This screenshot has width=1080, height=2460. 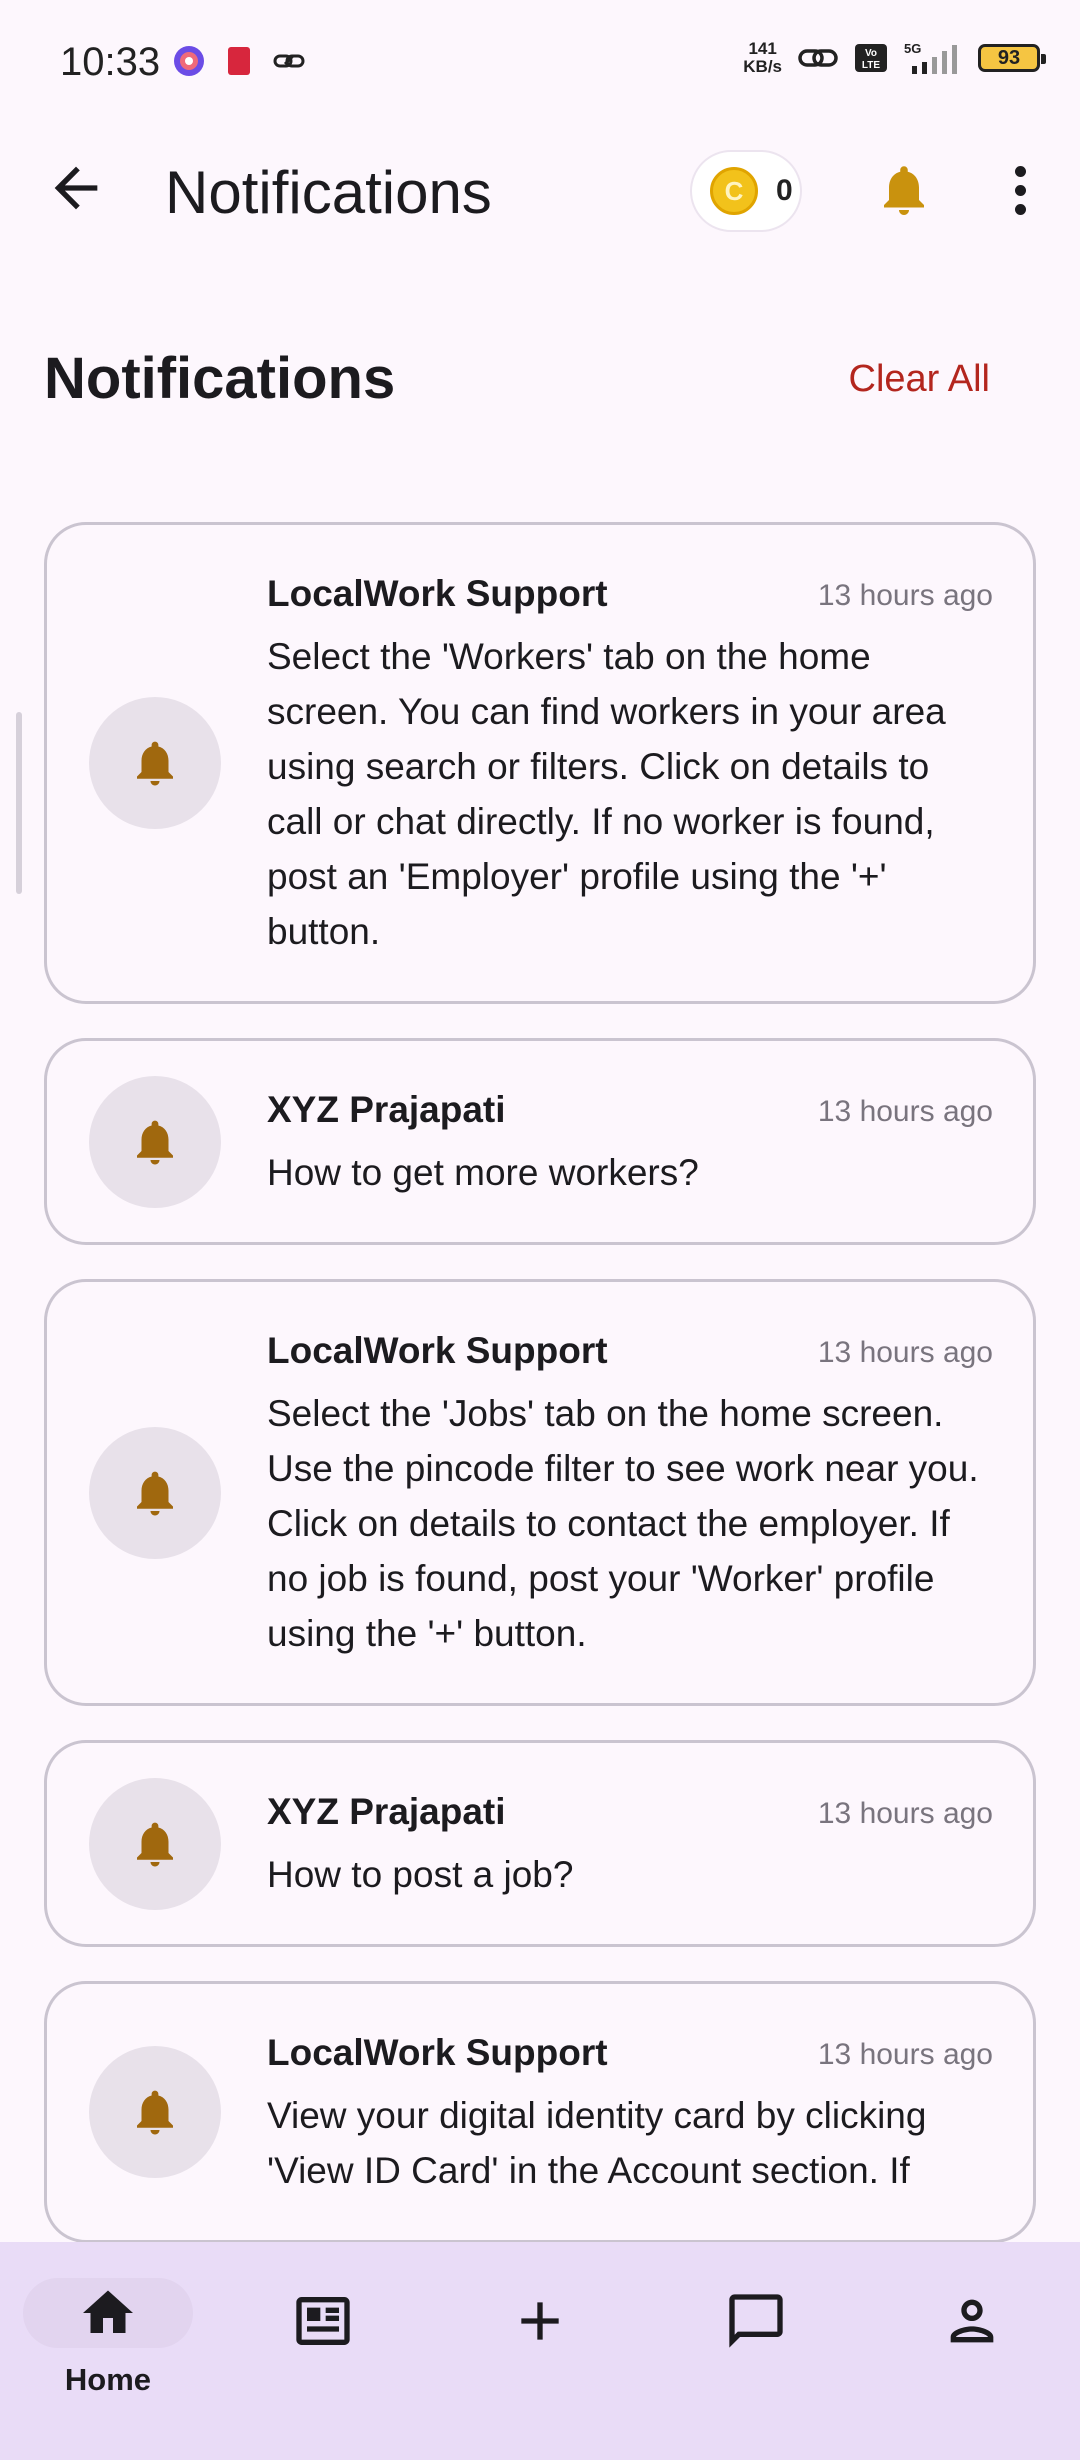 What do you see at coordinates (734, 191) in the screenshot?
I see `coin-icon: C` at bounding box center [734, 191].